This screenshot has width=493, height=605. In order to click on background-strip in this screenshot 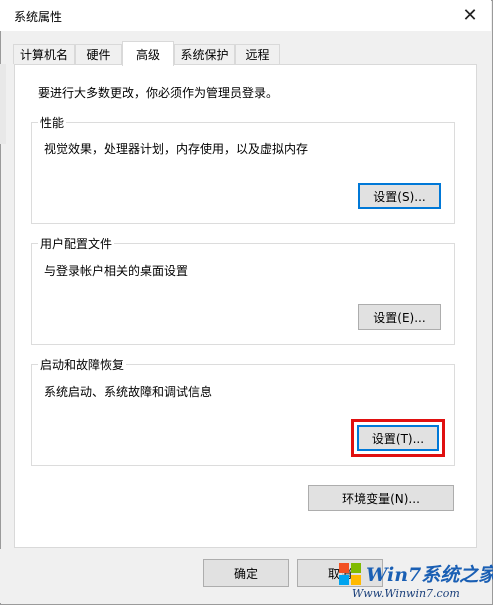, I will do `click(3, 104)`.